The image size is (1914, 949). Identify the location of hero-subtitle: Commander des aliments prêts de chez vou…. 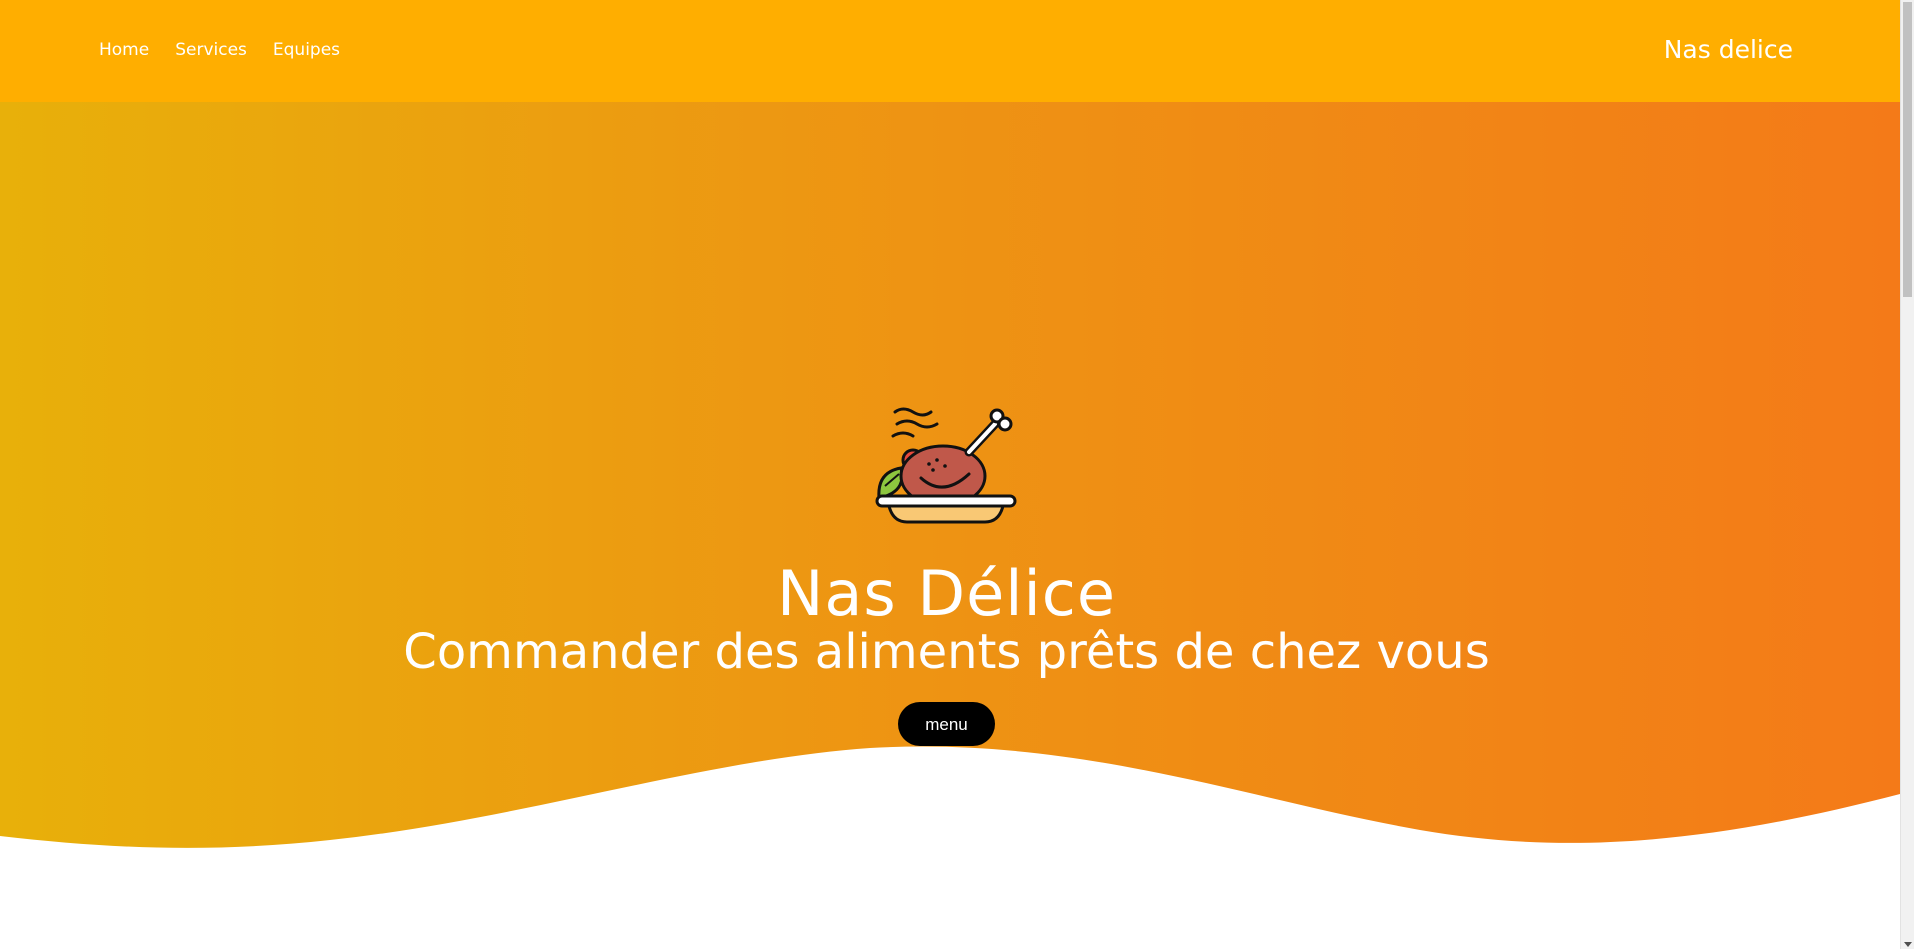
(946, 652).